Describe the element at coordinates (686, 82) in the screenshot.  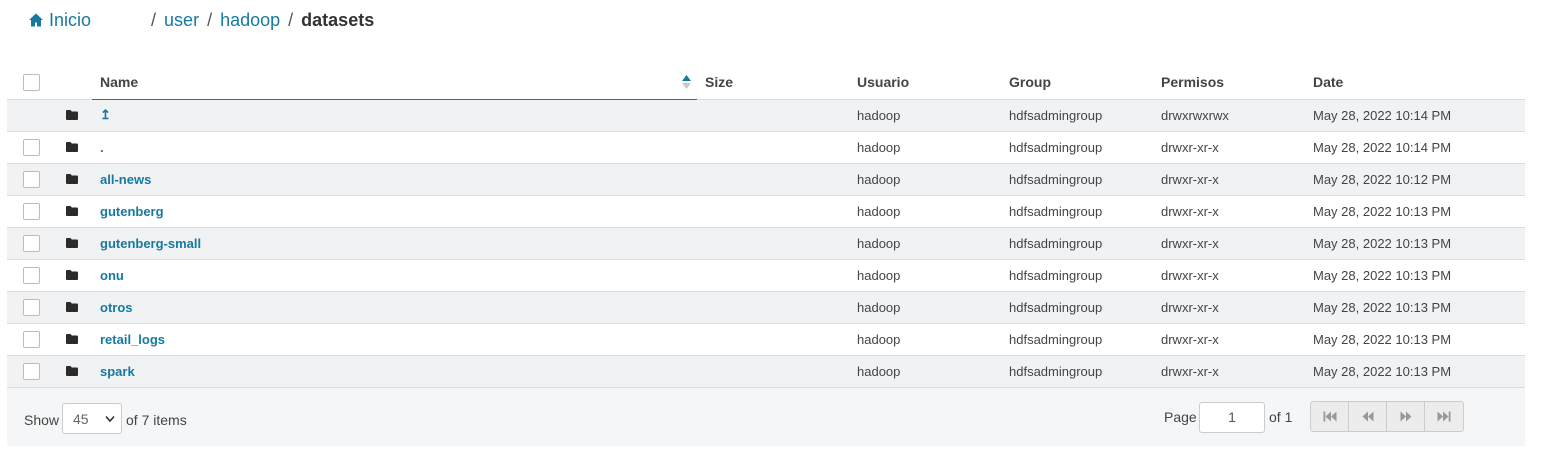
I see `sort-arrows-icon` at that location.